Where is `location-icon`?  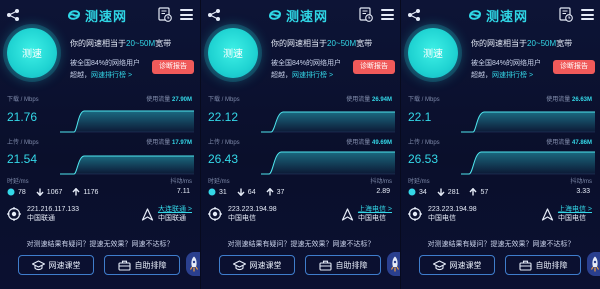
location-icon is located at coordinates (415, 214).